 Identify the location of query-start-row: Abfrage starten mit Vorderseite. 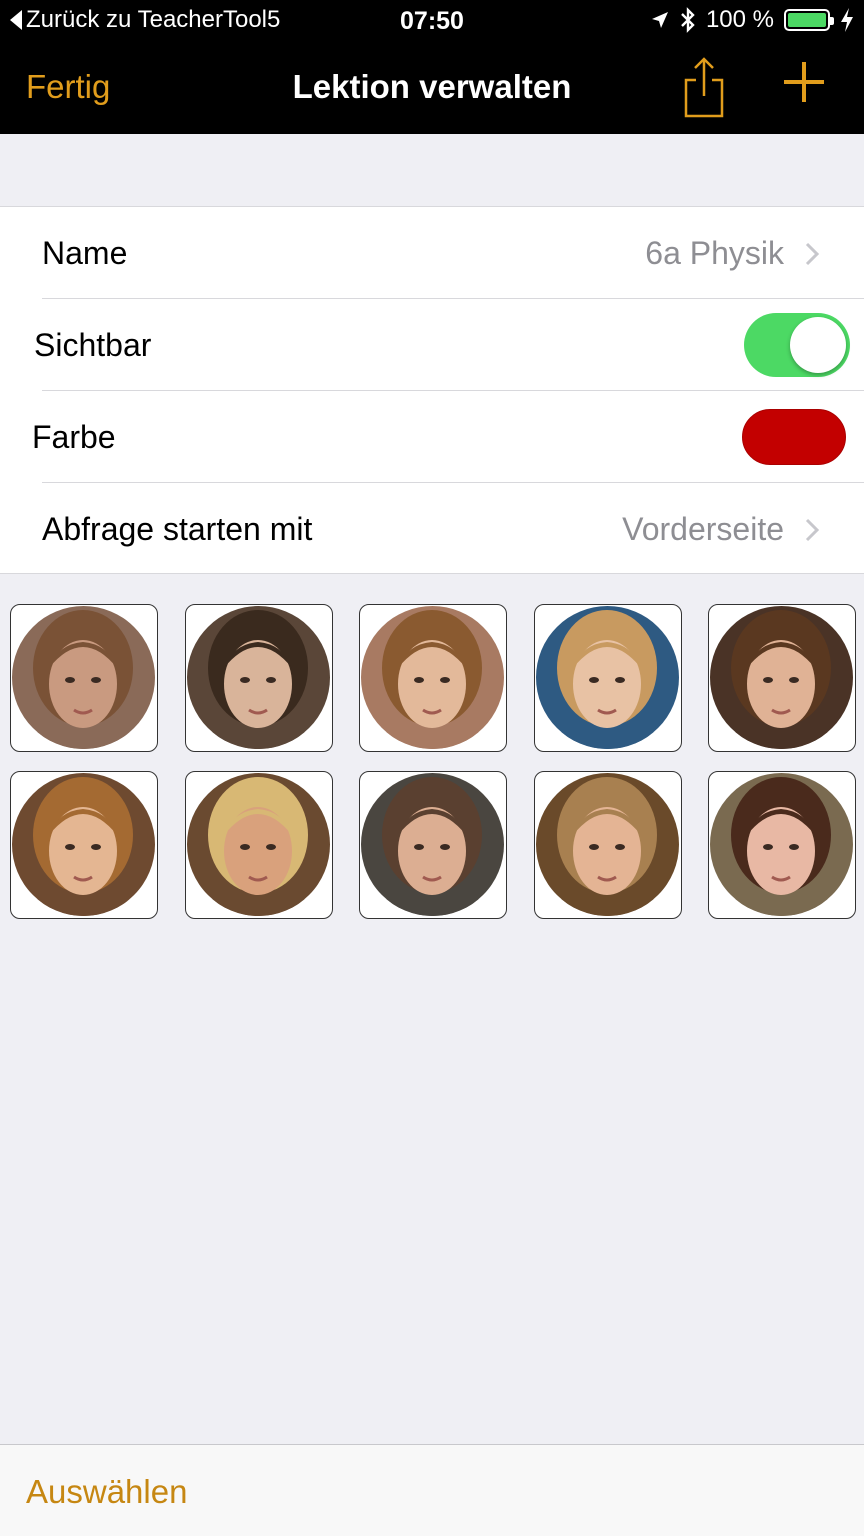
(432, 529).